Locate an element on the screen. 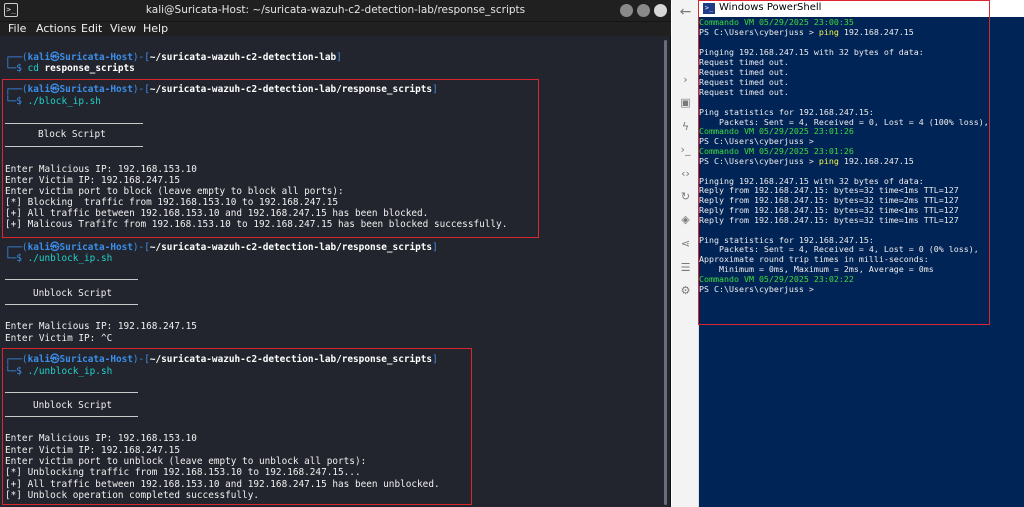 This screenshot has width=1024, height=507. command-line: └─$ ./unblock_ip.sh is located at coordinates (59, 258).